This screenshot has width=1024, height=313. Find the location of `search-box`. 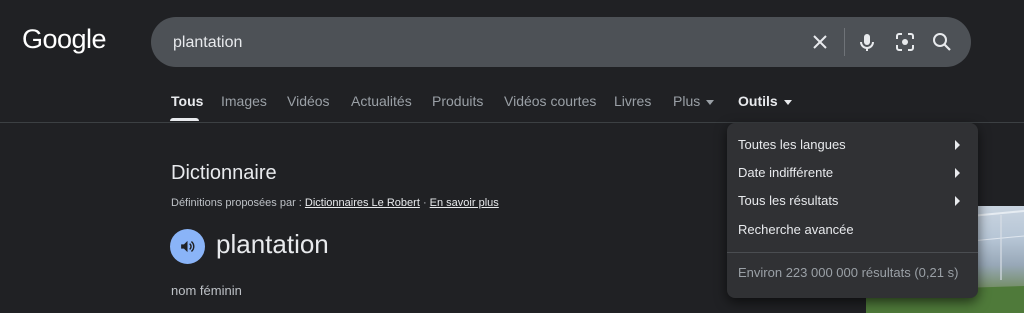

search-box is located at coordinates (561, 43).